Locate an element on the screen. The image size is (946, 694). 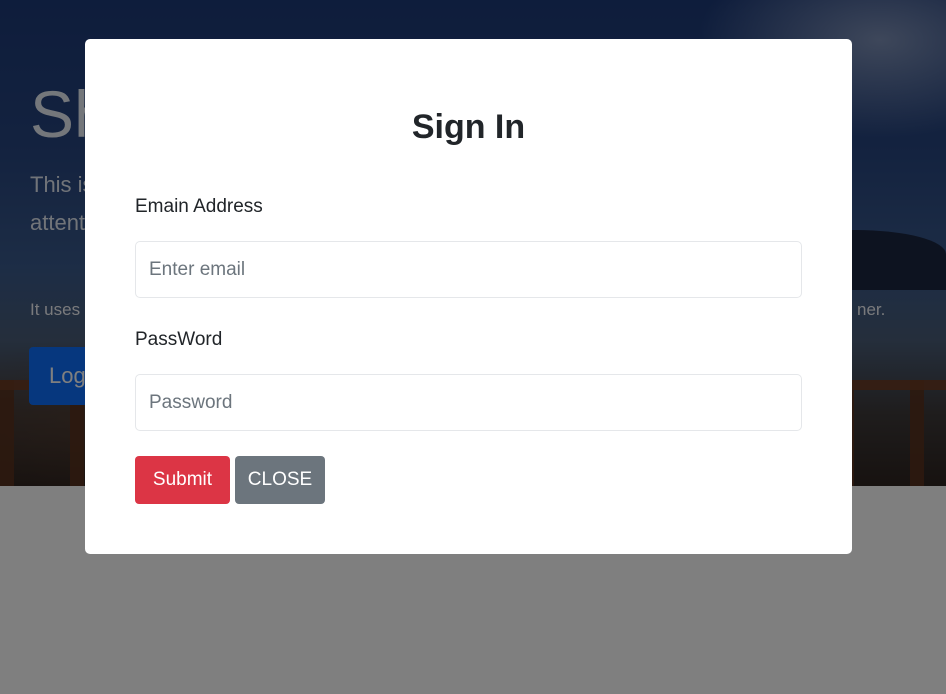
close-button: CLOSE is located at coordinates (280, 480).